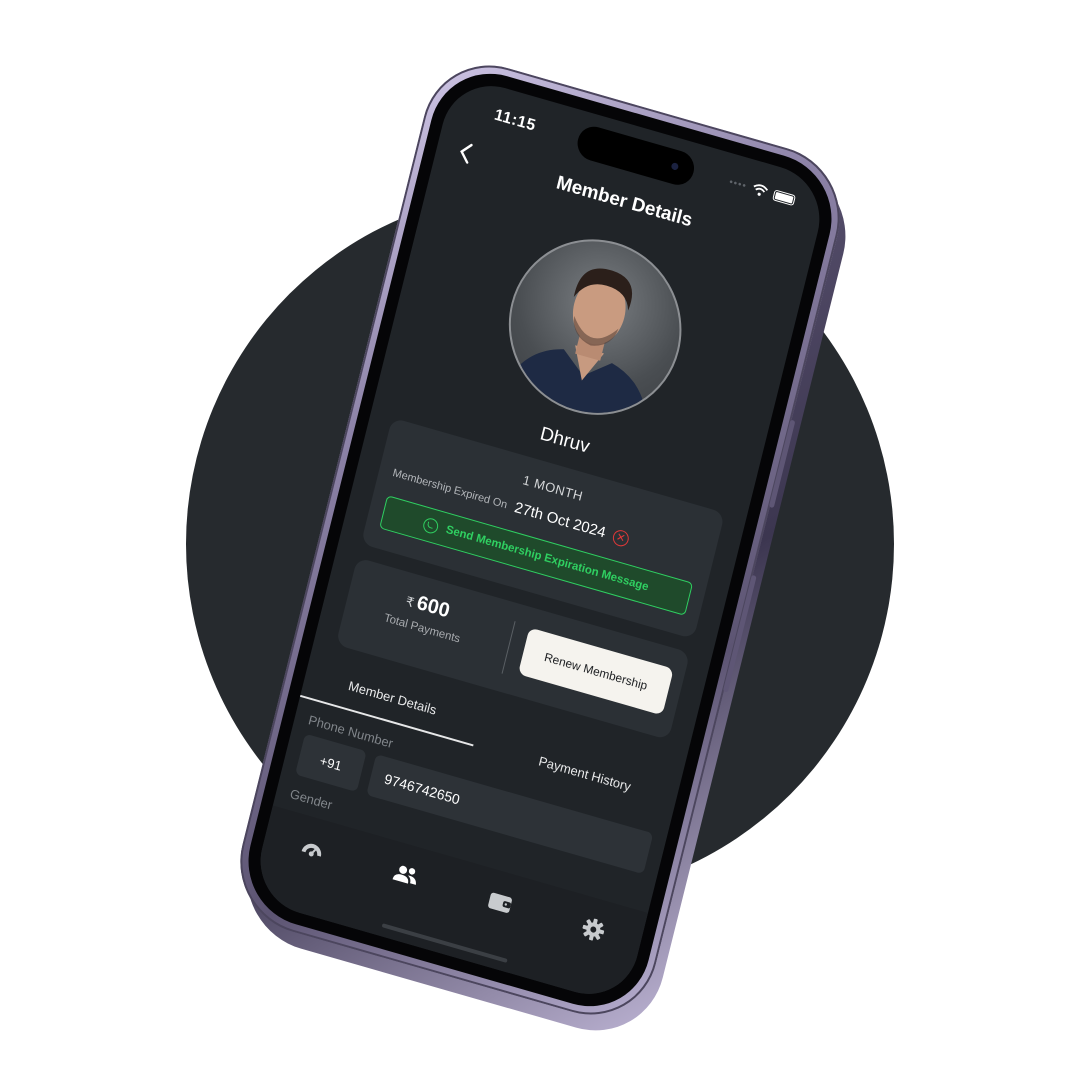 The width and height of the screenshot is (1080, 1080). Describe the element at coordinates (621, 537) in the screenshot. I see `expired-close-icon: ✕` at that location.